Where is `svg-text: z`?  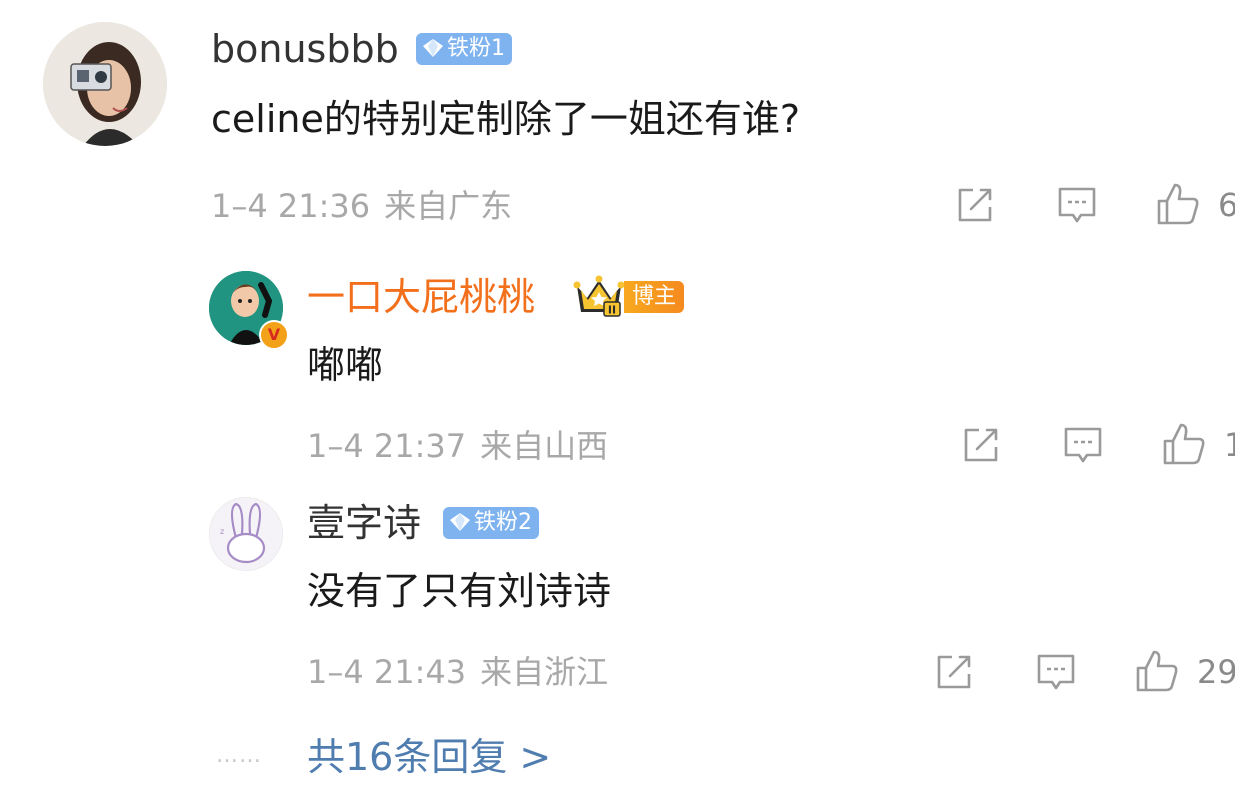 svg-text: z is located at coordinates (222, 531).